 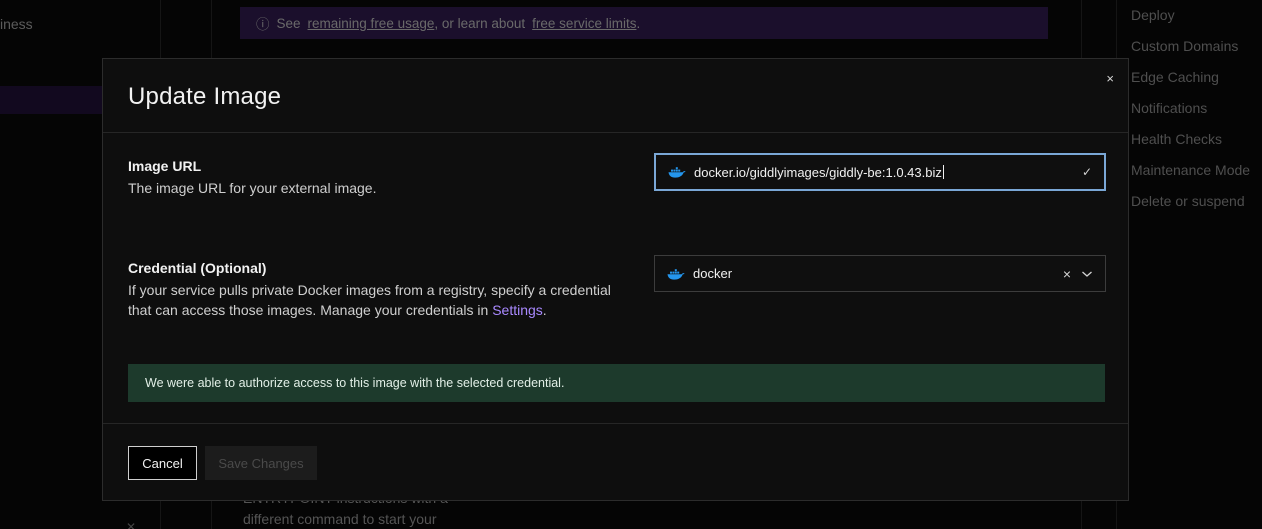 What do you see at coordinates (1110, 78) in the screenshot?
I see `close-icon: ×` at bounding box center [1110, 78].